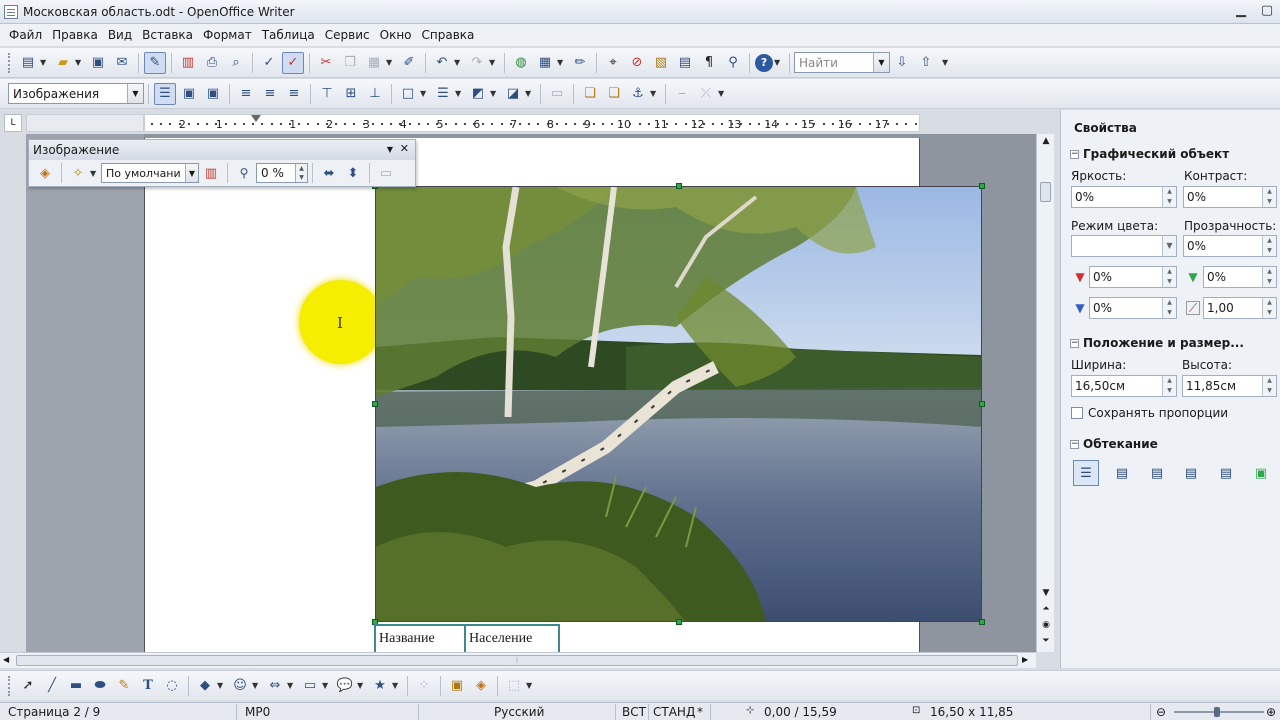 This screenshot has height=720, width=1280. Describe the element at coordinates (419, 639) in the screenshot. I see `table-header-cell: Название` at that location.